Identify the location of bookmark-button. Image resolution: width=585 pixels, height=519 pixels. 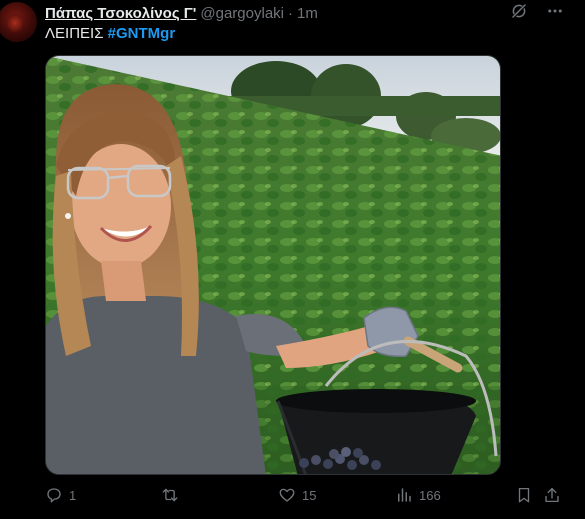
(524, 495).